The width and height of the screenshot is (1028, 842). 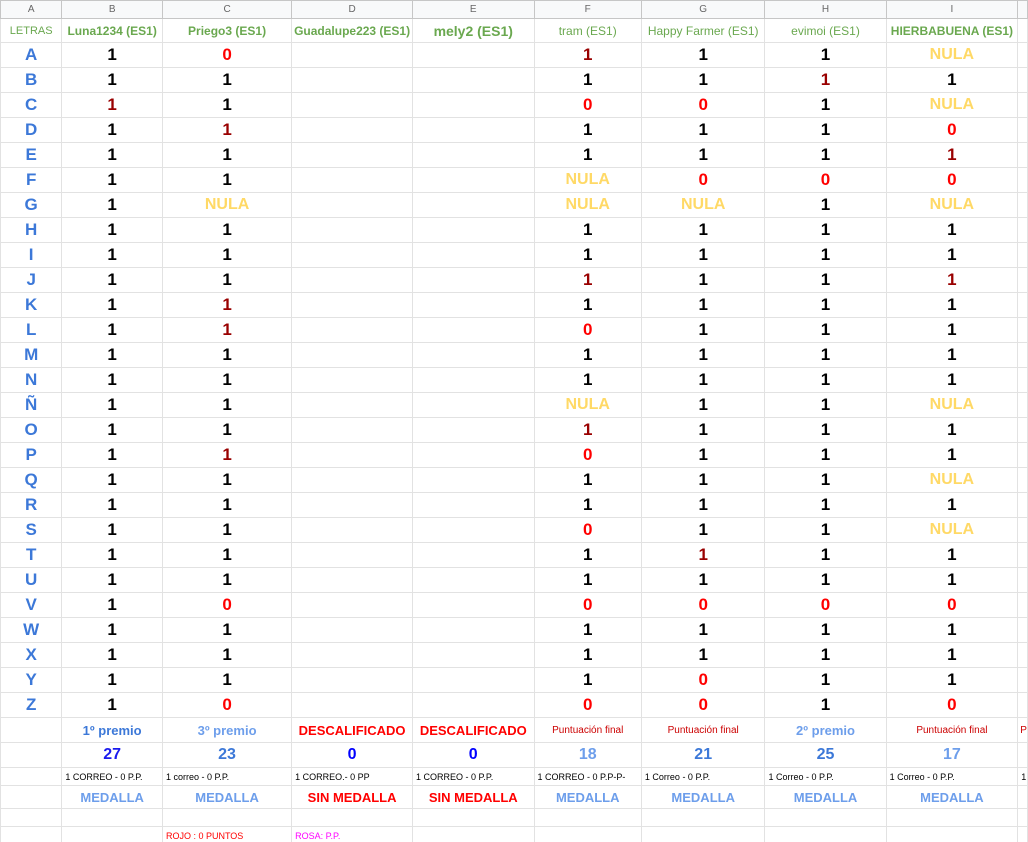 What do you see at coordinates (952, 30) in the screenshot?
I see `player-name: HIERBABUENA (ES1)` at bounding box center [952, 30].